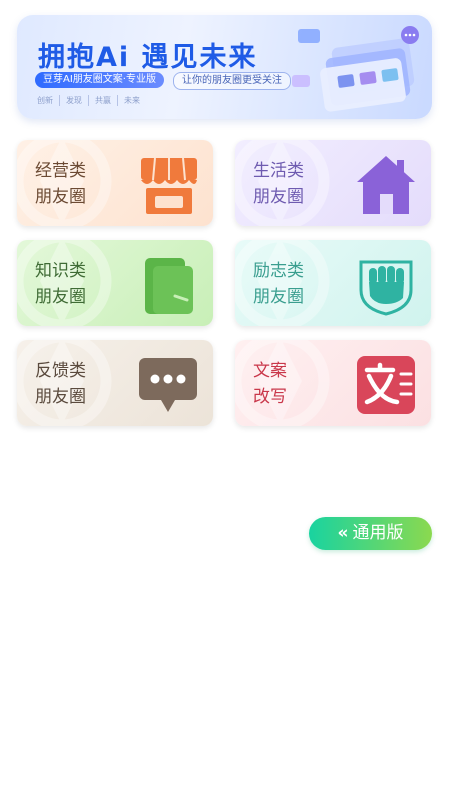  I want to click on card-feedback-moments: 反馈类 朋友圈, so click(115, 383).